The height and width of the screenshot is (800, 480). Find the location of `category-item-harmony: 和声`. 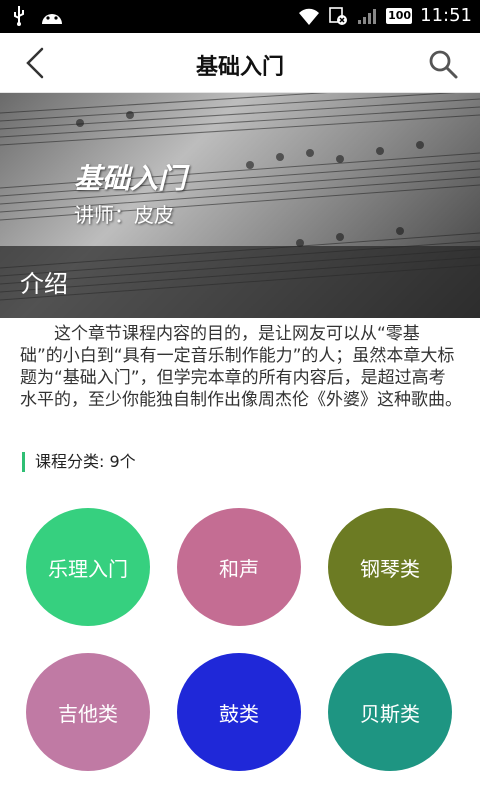

category-item-harmony: 和声 is located at coordinates (239, 567).